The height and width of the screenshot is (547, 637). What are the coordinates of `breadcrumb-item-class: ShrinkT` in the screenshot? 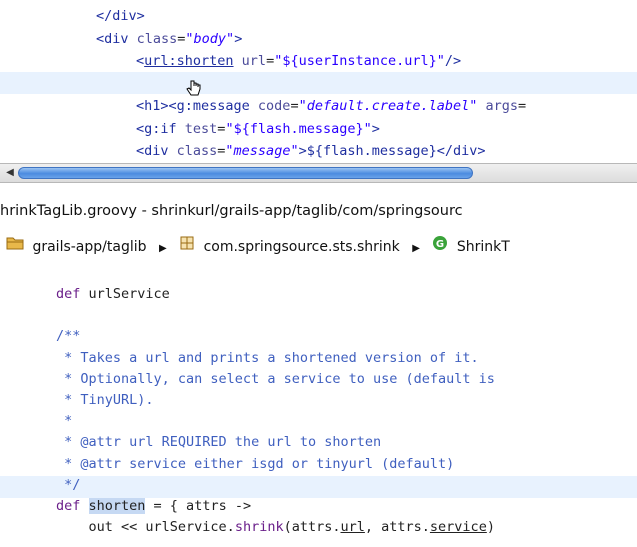 It's located at (483, 247).